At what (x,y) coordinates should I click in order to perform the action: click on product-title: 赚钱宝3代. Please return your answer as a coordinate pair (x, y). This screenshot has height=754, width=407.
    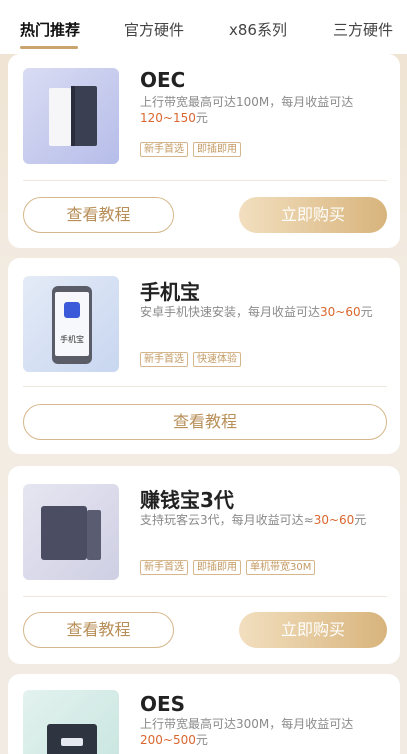
    Looking at the image, I should click on (187, 500).